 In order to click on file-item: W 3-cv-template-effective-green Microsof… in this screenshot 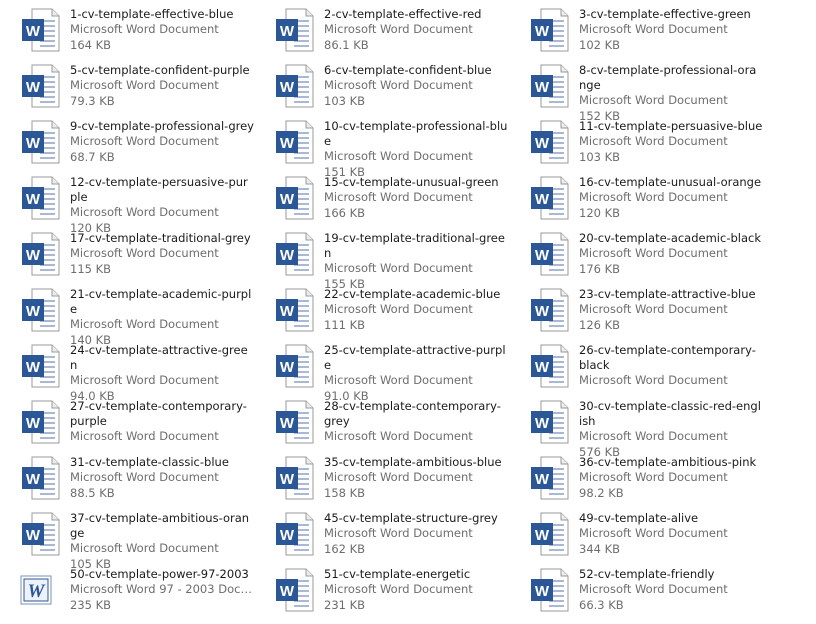, I will do `click(638, 32)`.